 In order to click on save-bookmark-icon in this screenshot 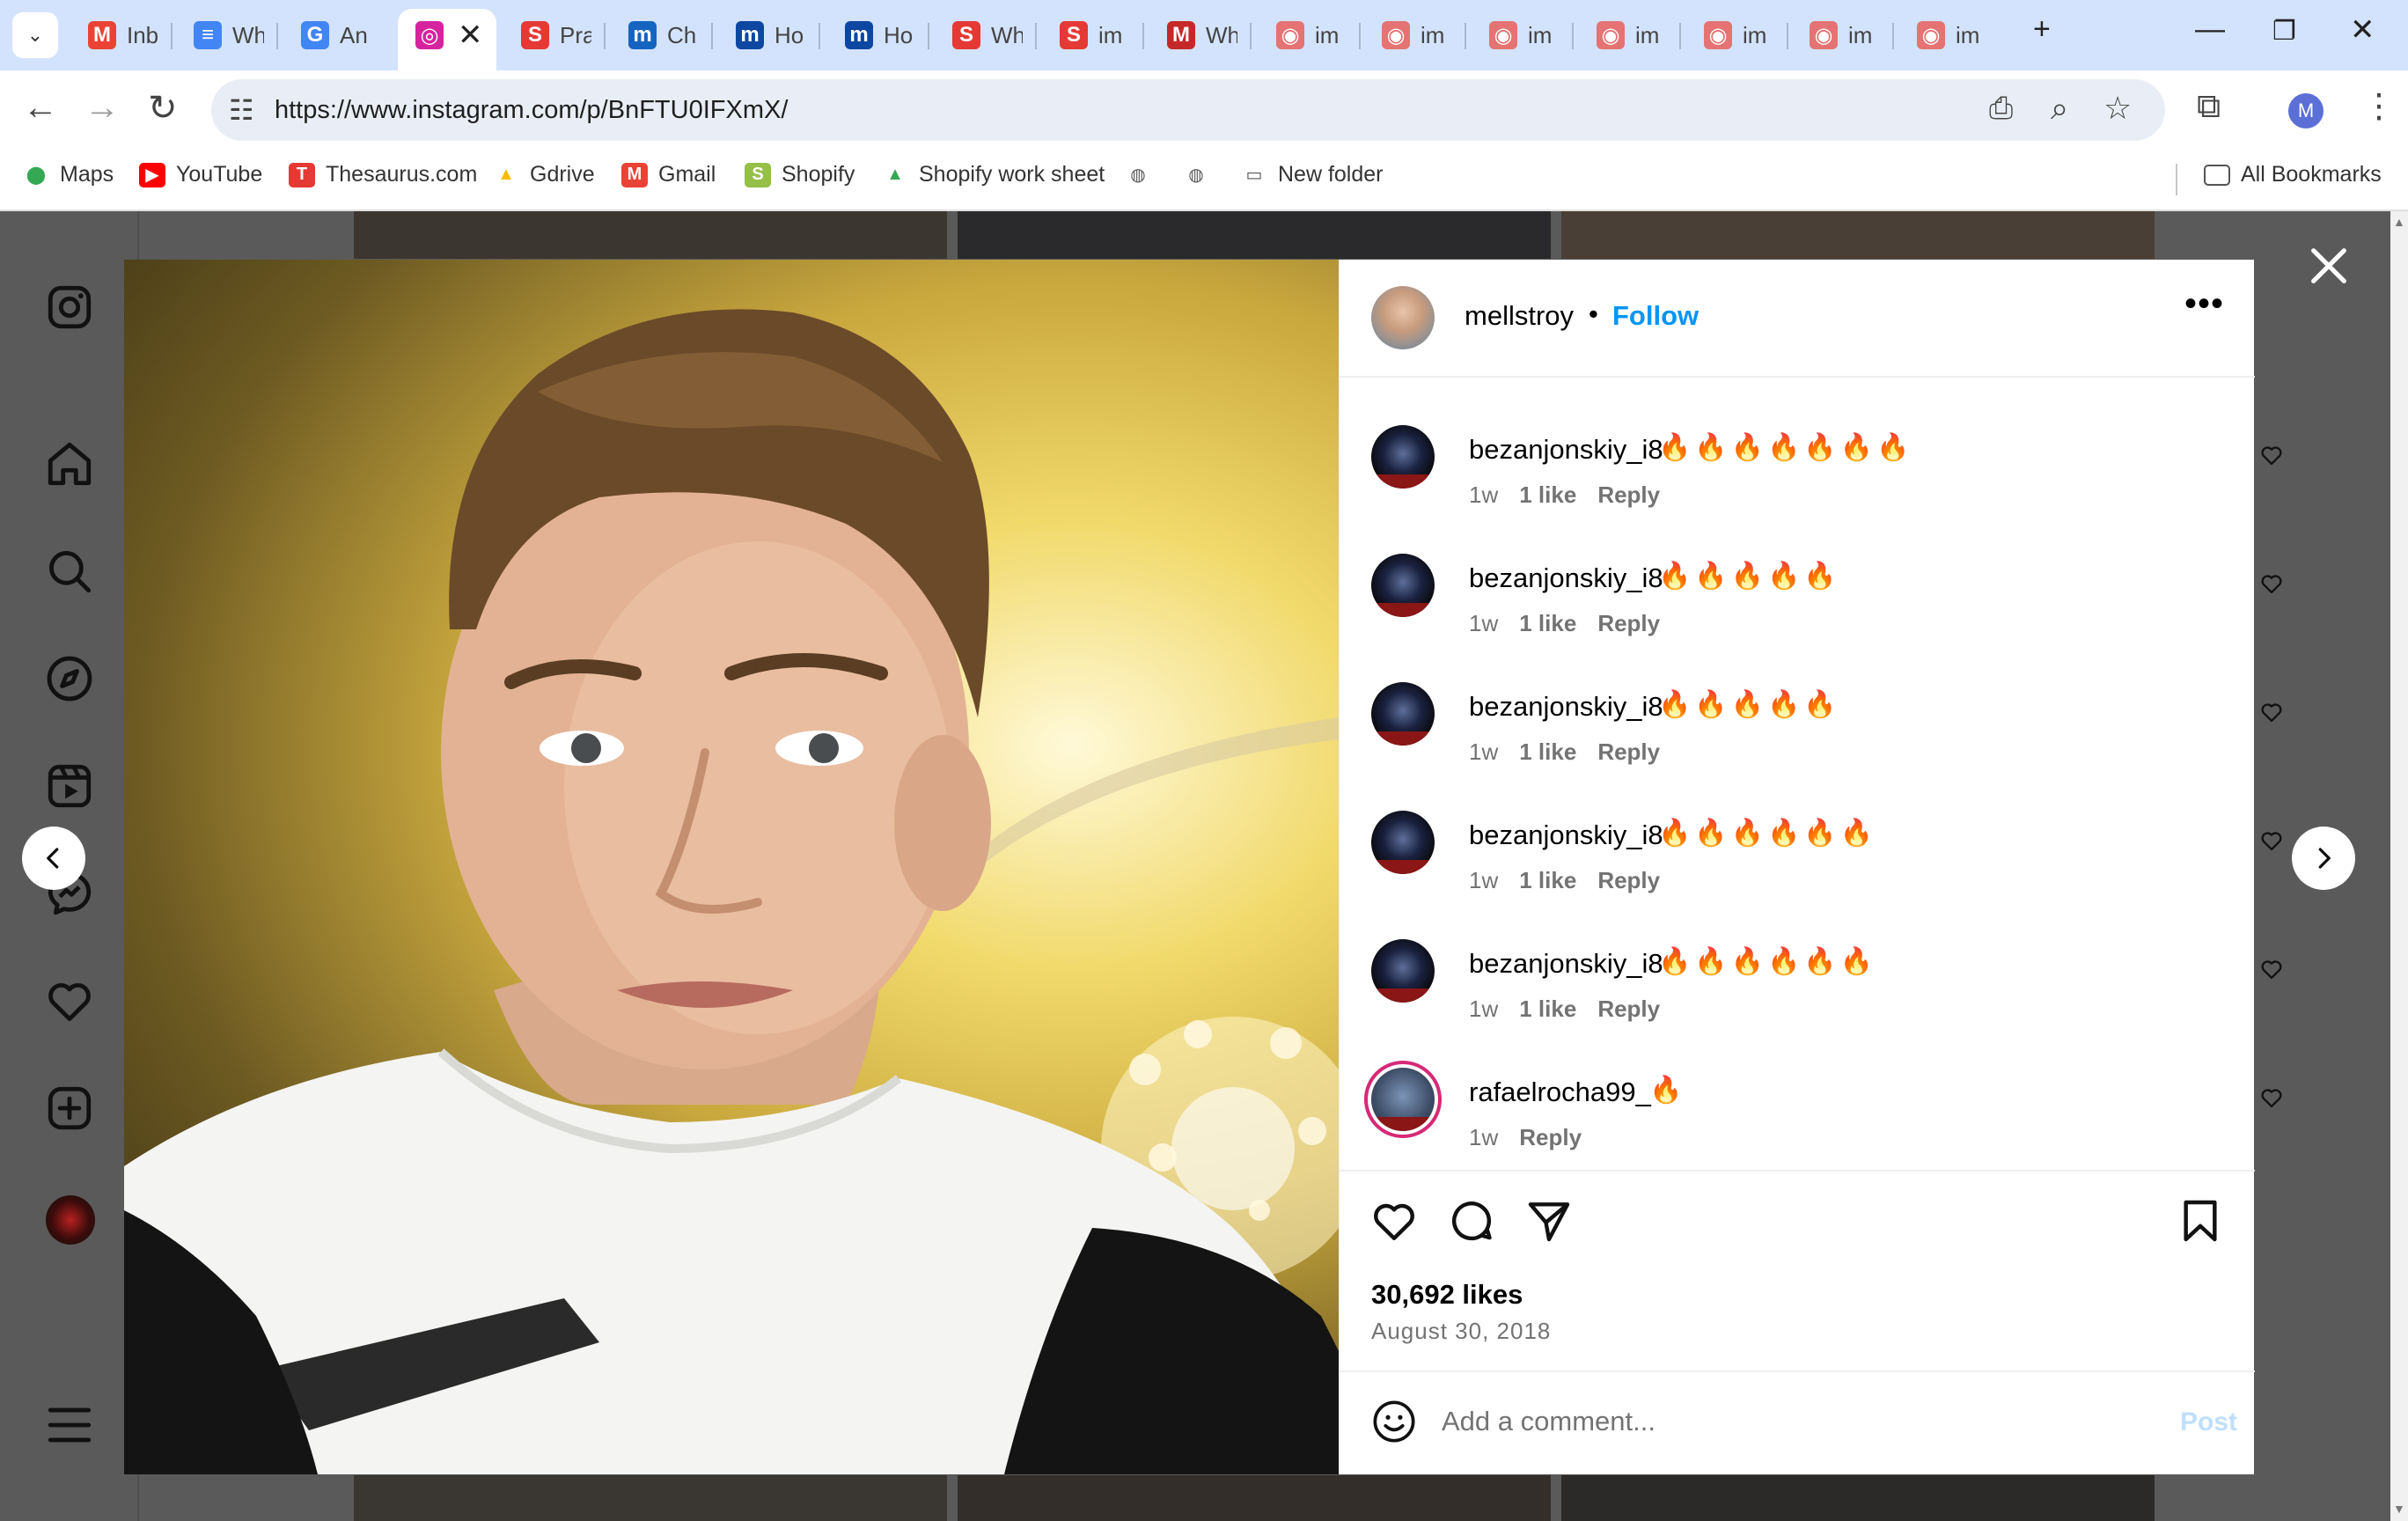, I will do `click(2200, 1220)`.